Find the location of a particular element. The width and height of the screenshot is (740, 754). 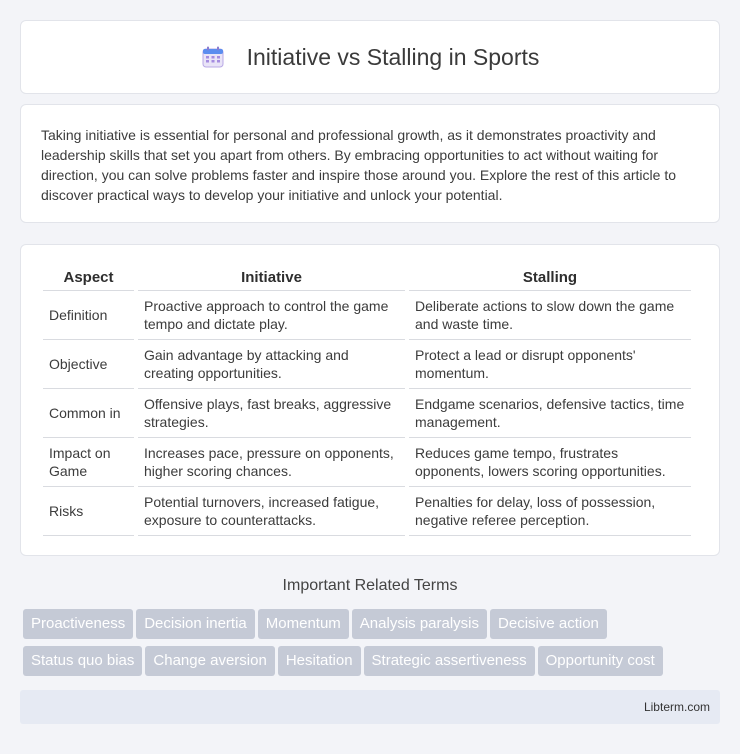

related-term-tag: Analysis paralysis is located at coordinates (419, 624).